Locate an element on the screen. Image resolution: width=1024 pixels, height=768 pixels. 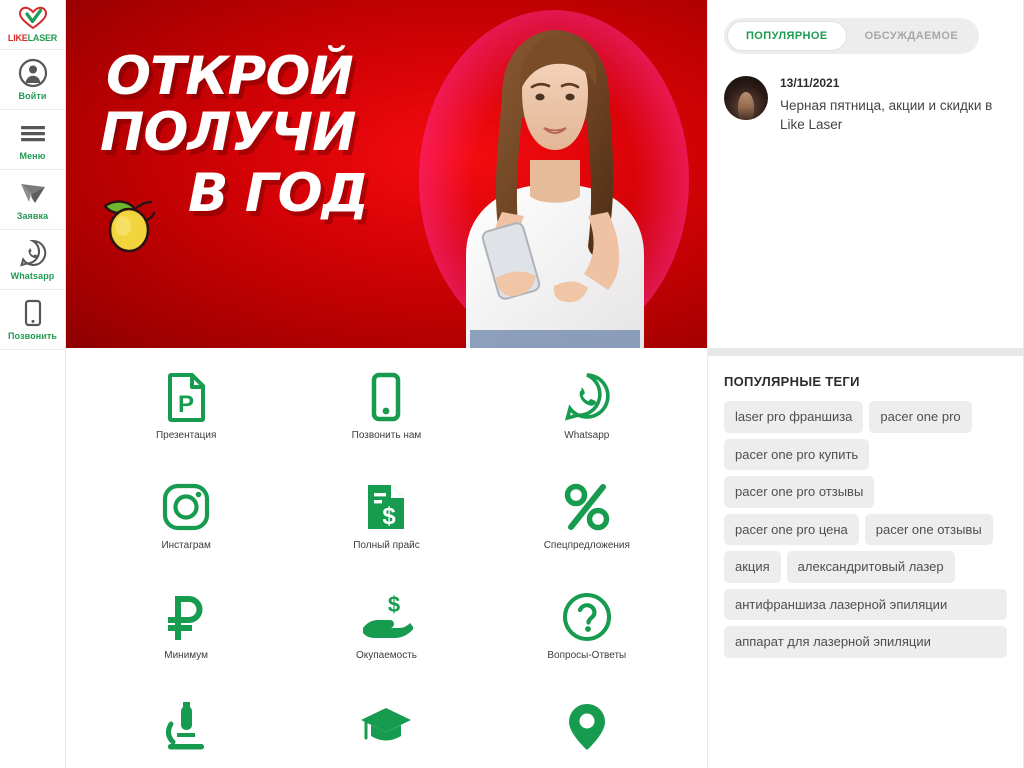
tag-item: pacer one pro отзывы is located at coordinates (799, 492).